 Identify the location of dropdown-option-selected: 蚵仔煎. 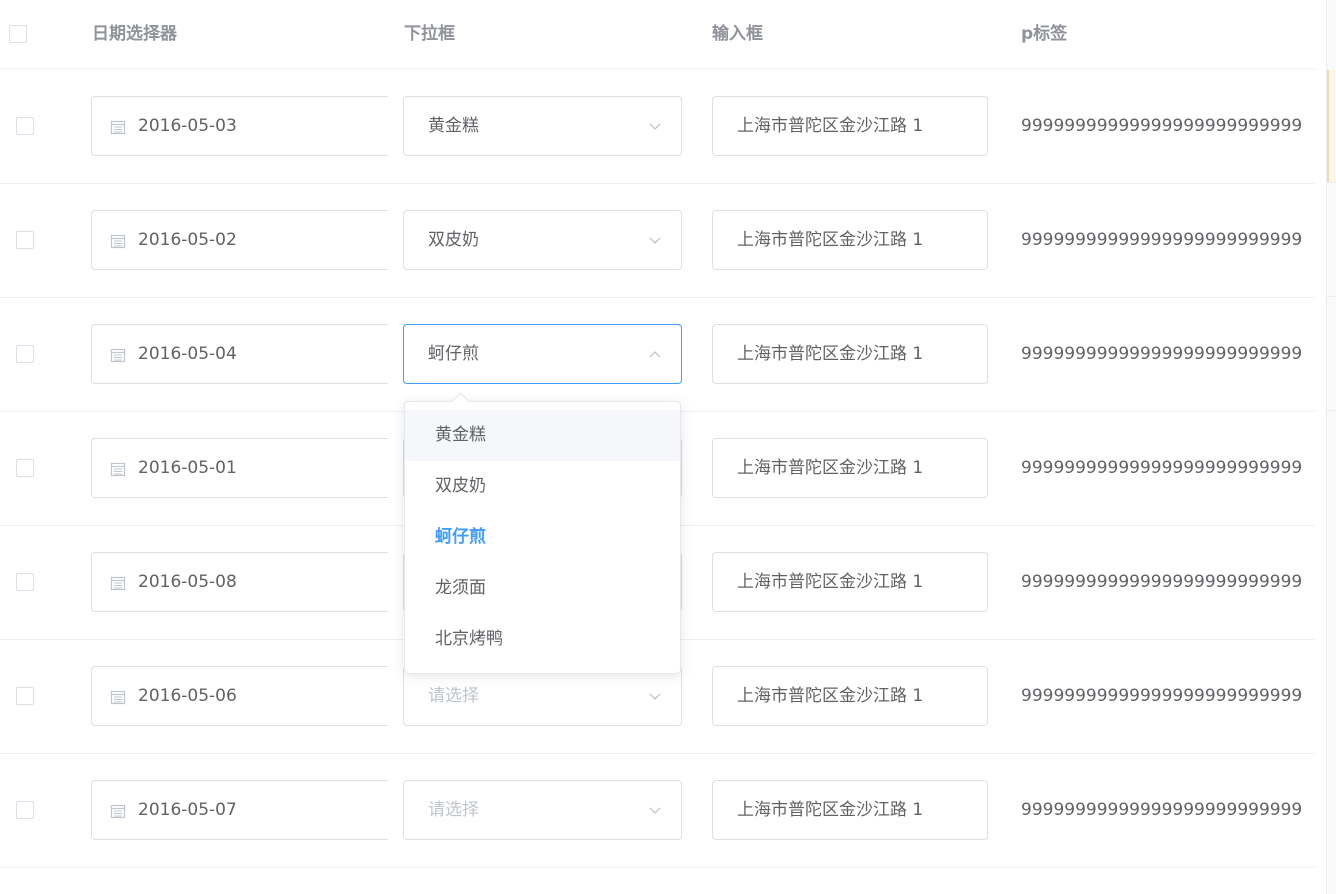
(542, 537).